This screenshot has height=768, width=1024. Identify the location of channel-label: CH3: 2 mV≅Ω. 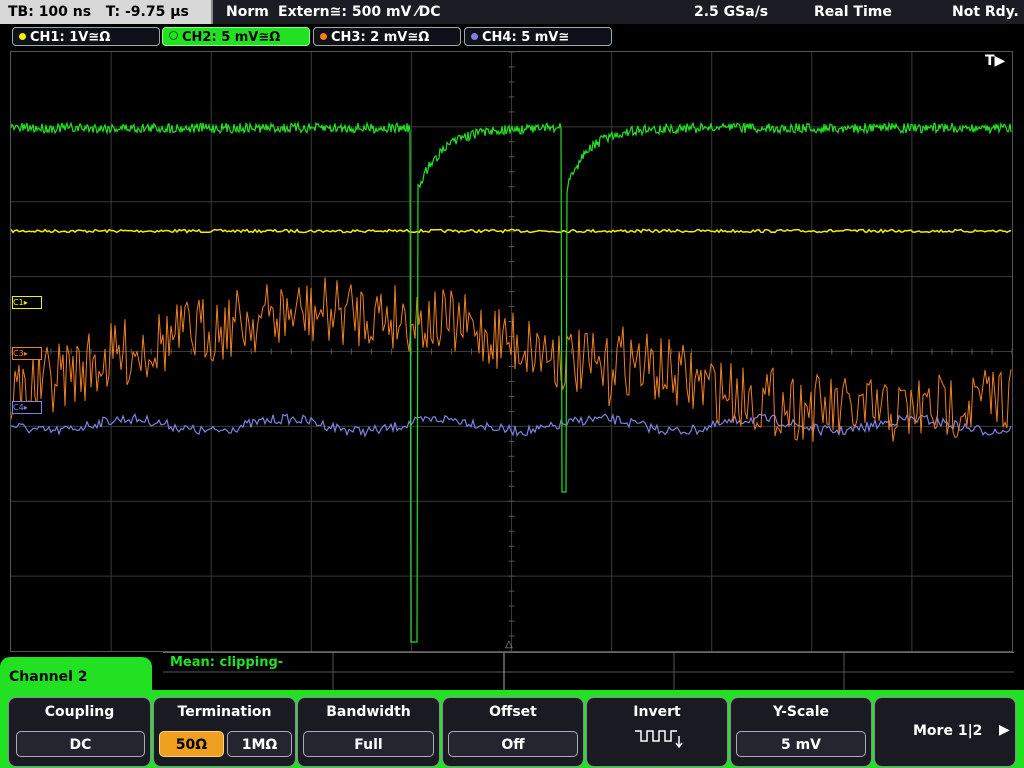
(380, 37).